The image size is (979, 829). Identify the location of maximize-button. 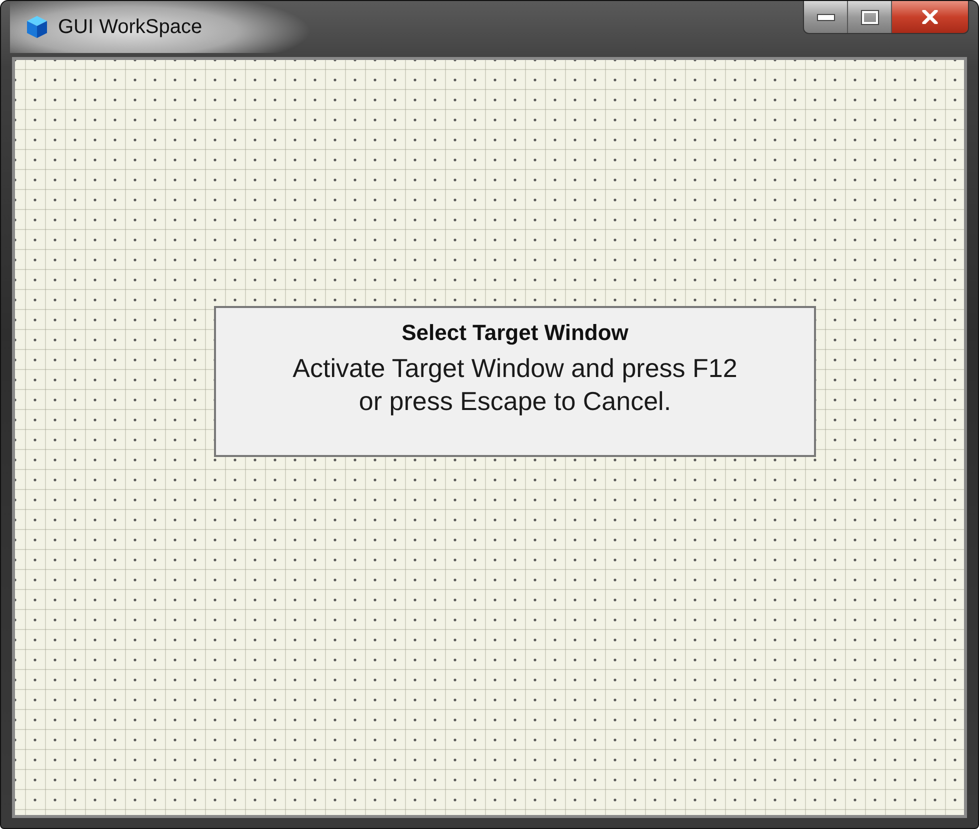
(870, 17).